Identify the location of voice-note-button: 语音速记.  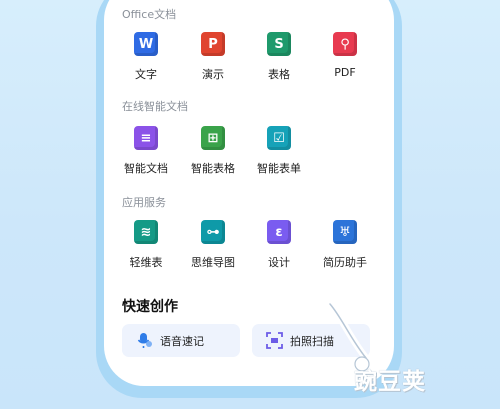
(181, 340).